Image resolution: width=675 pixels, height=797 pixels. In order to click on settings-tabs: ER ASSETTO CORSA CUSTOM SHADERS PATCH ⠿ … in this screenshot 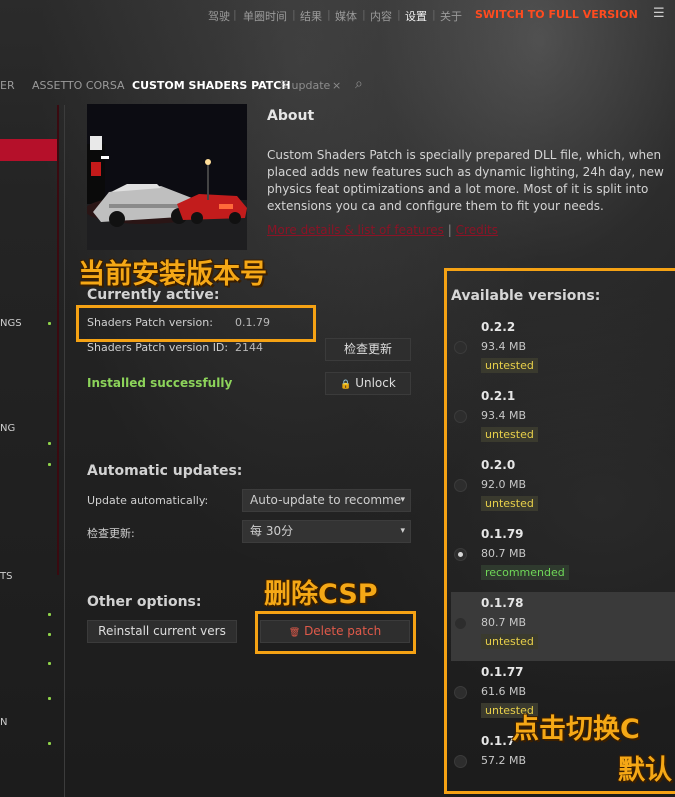, I will do `click(337, 86)`.